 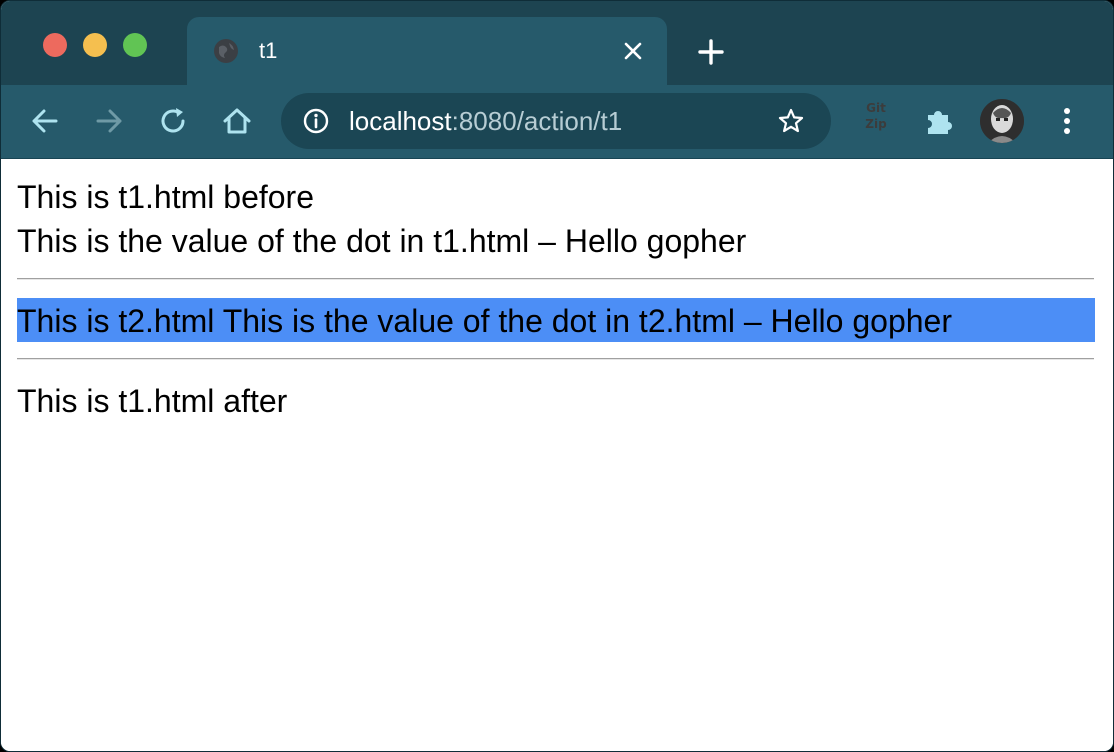 What do you see at coordinates (791, 121) in the screenshot?
I see `bookmark-star-icon` at bounding box center [791, 121].